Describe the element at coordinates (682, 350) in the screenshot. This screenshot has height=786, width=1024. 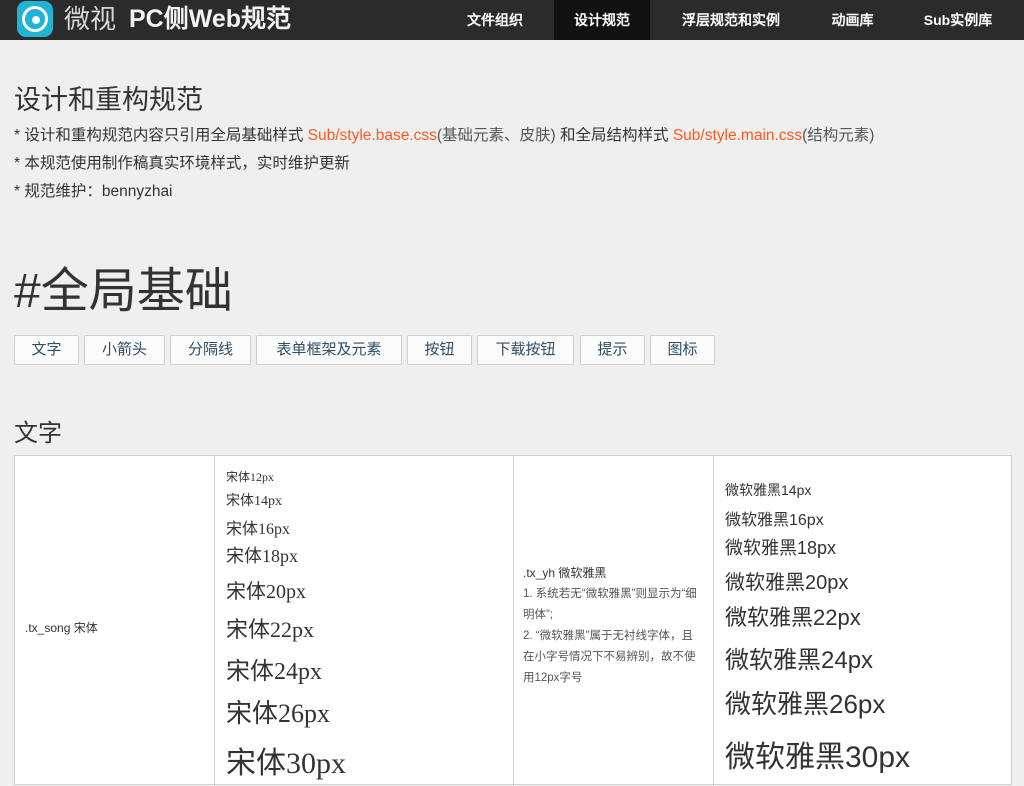
I see `tag-icons: 图标` at that location.